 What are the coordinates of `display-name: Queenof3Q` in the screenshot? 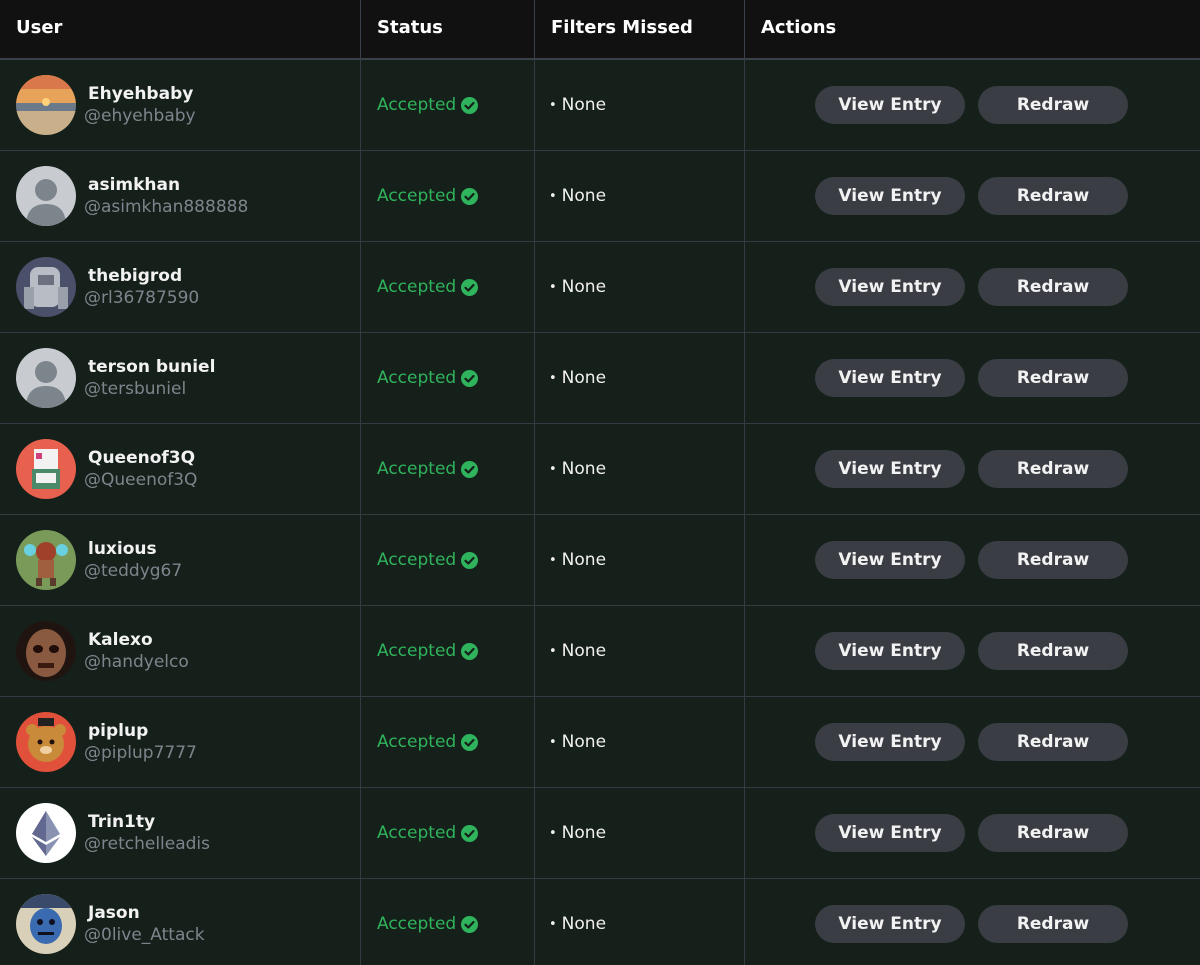 It's located at (142, 458).